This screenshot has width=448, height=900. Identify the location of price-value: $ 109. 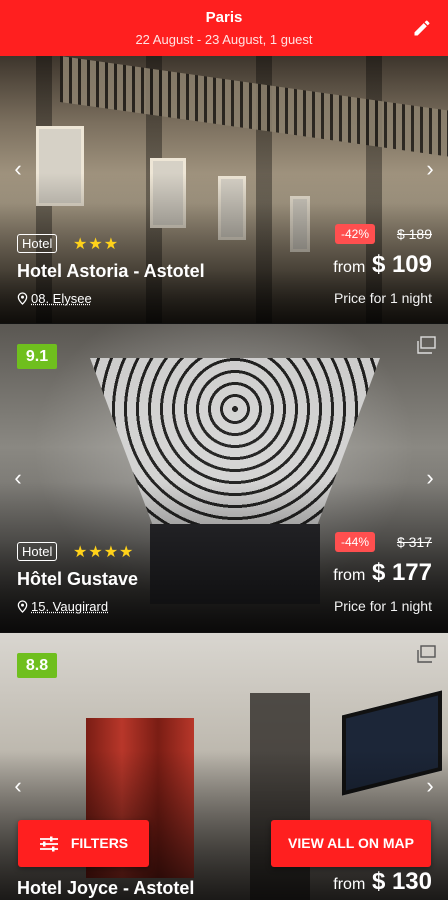
(401, 264).